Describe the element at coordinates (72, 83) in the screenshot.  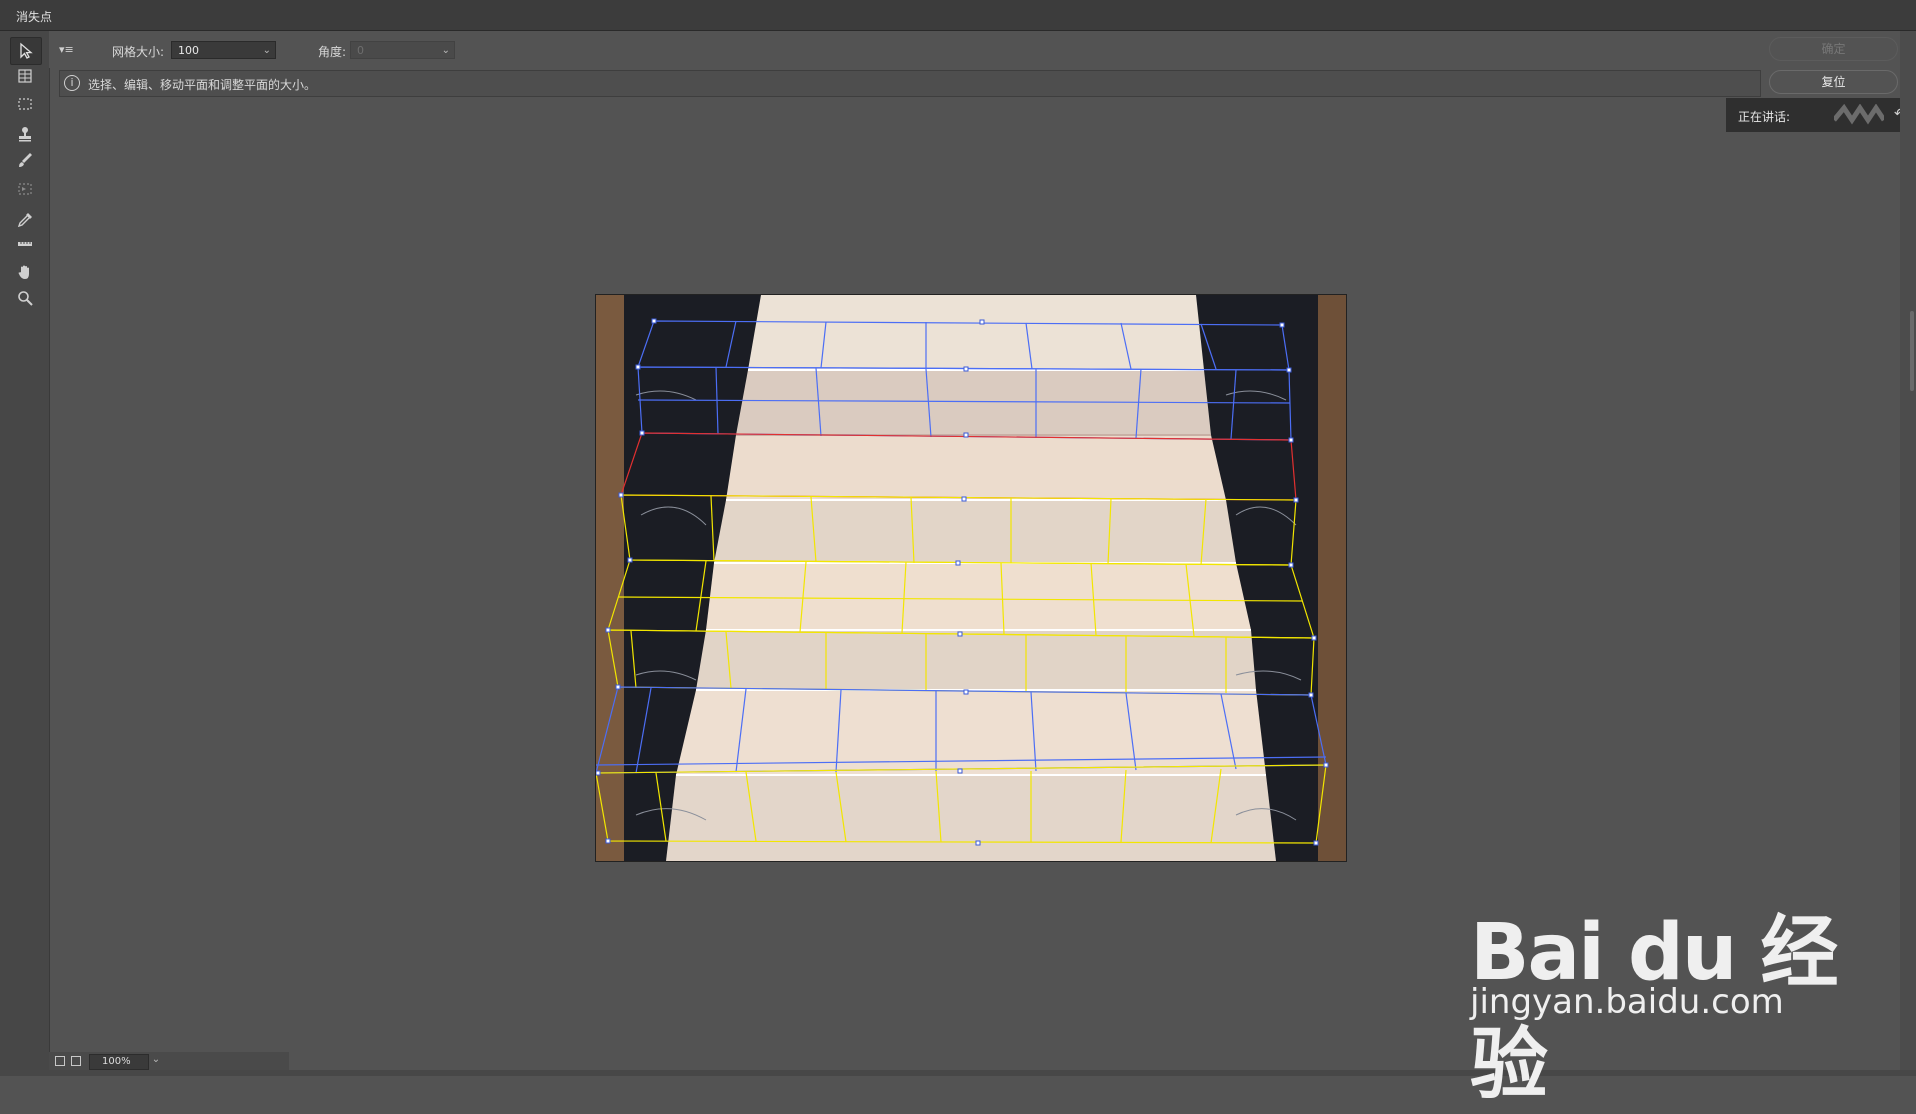
I see `info-icon: i` at that location.